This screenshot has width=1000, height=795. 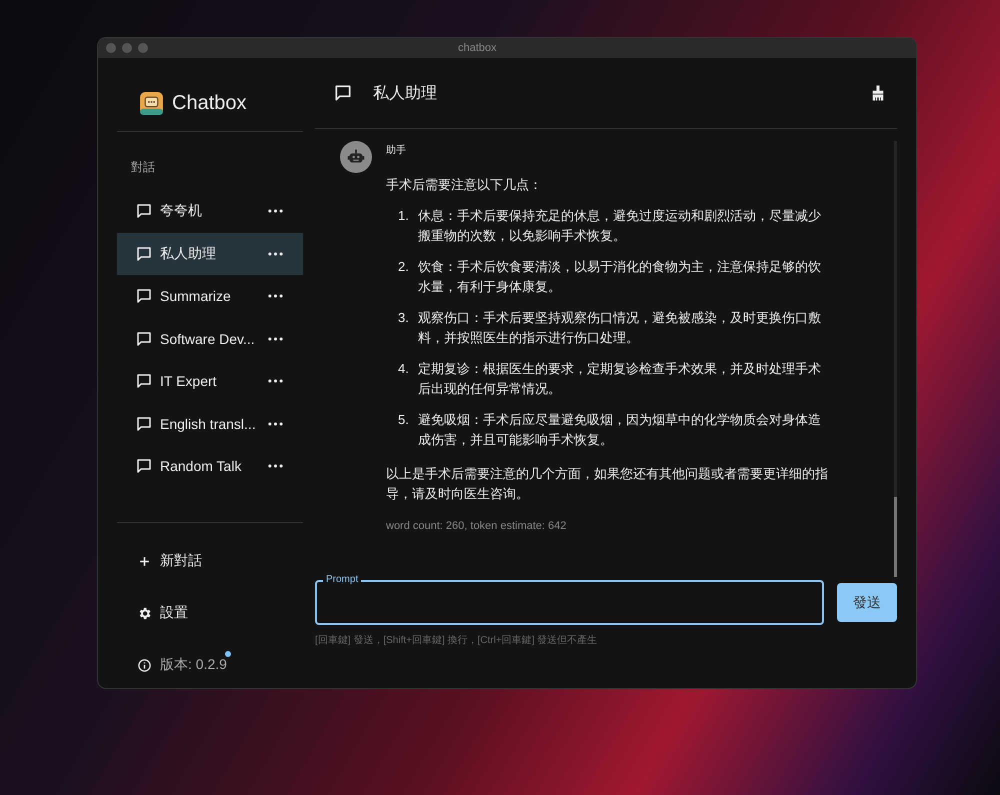 What do you see at coordinates (620, 226) in the screenshot?
I see `list-item-text: 休息：手术后要保持充足的休息，避免过度运动和剧烈活动，尽量减少搬重物的次数，以免影响手术恢复。` at bounding box center [620, 226].